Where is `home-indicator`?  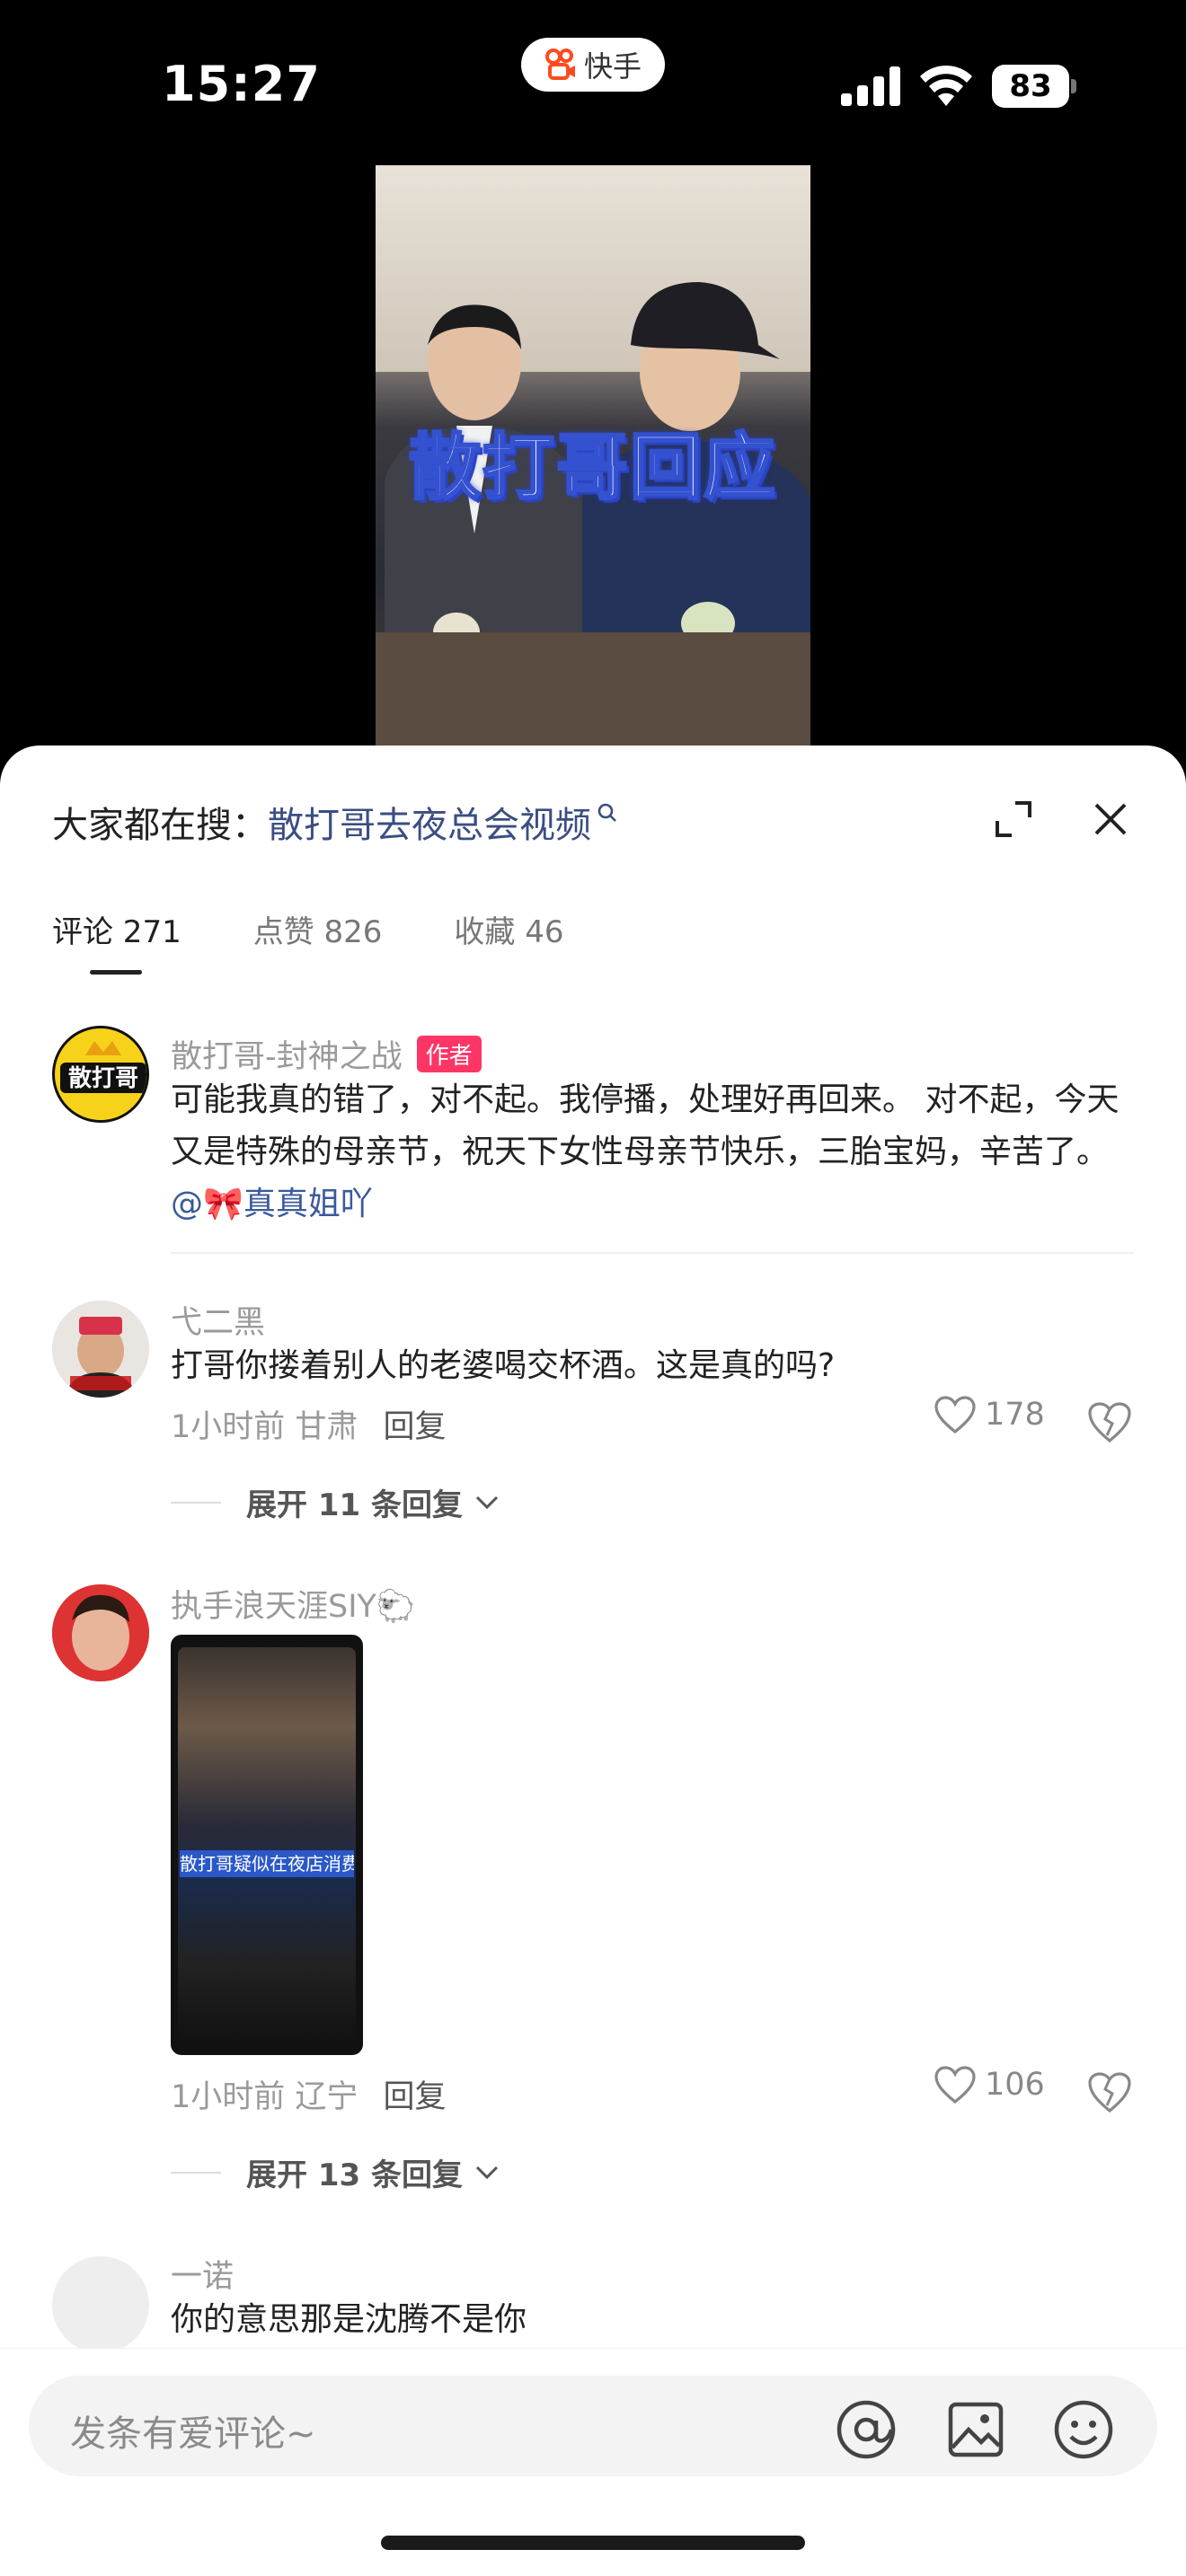
home-indicator is located at coordinates (593, 2543).